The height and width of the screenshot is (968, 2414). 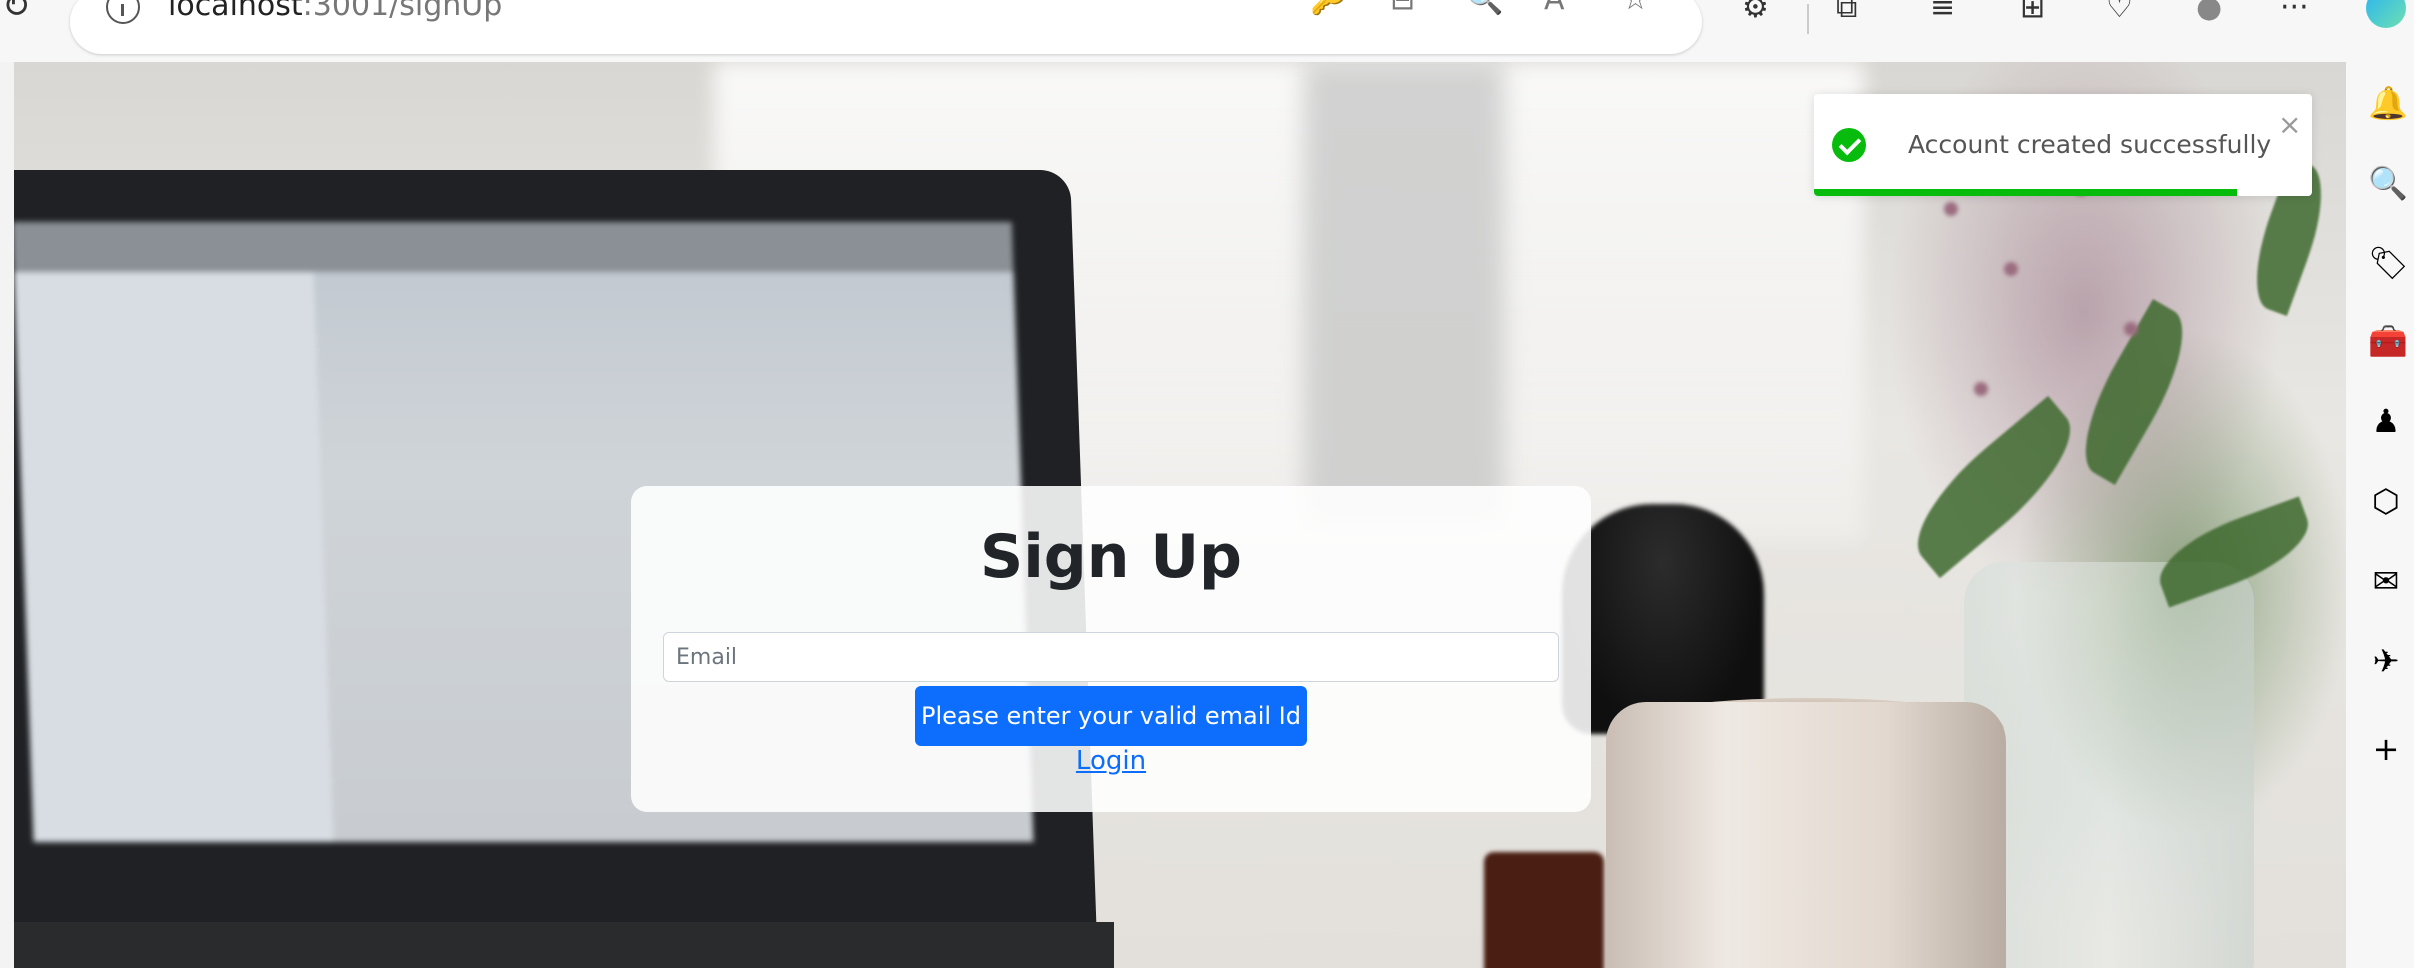 What do you see at coordinates (2386, 501) in the screenshot?
I see `office-icon: ⬡` at bounding box center [2386, 501].